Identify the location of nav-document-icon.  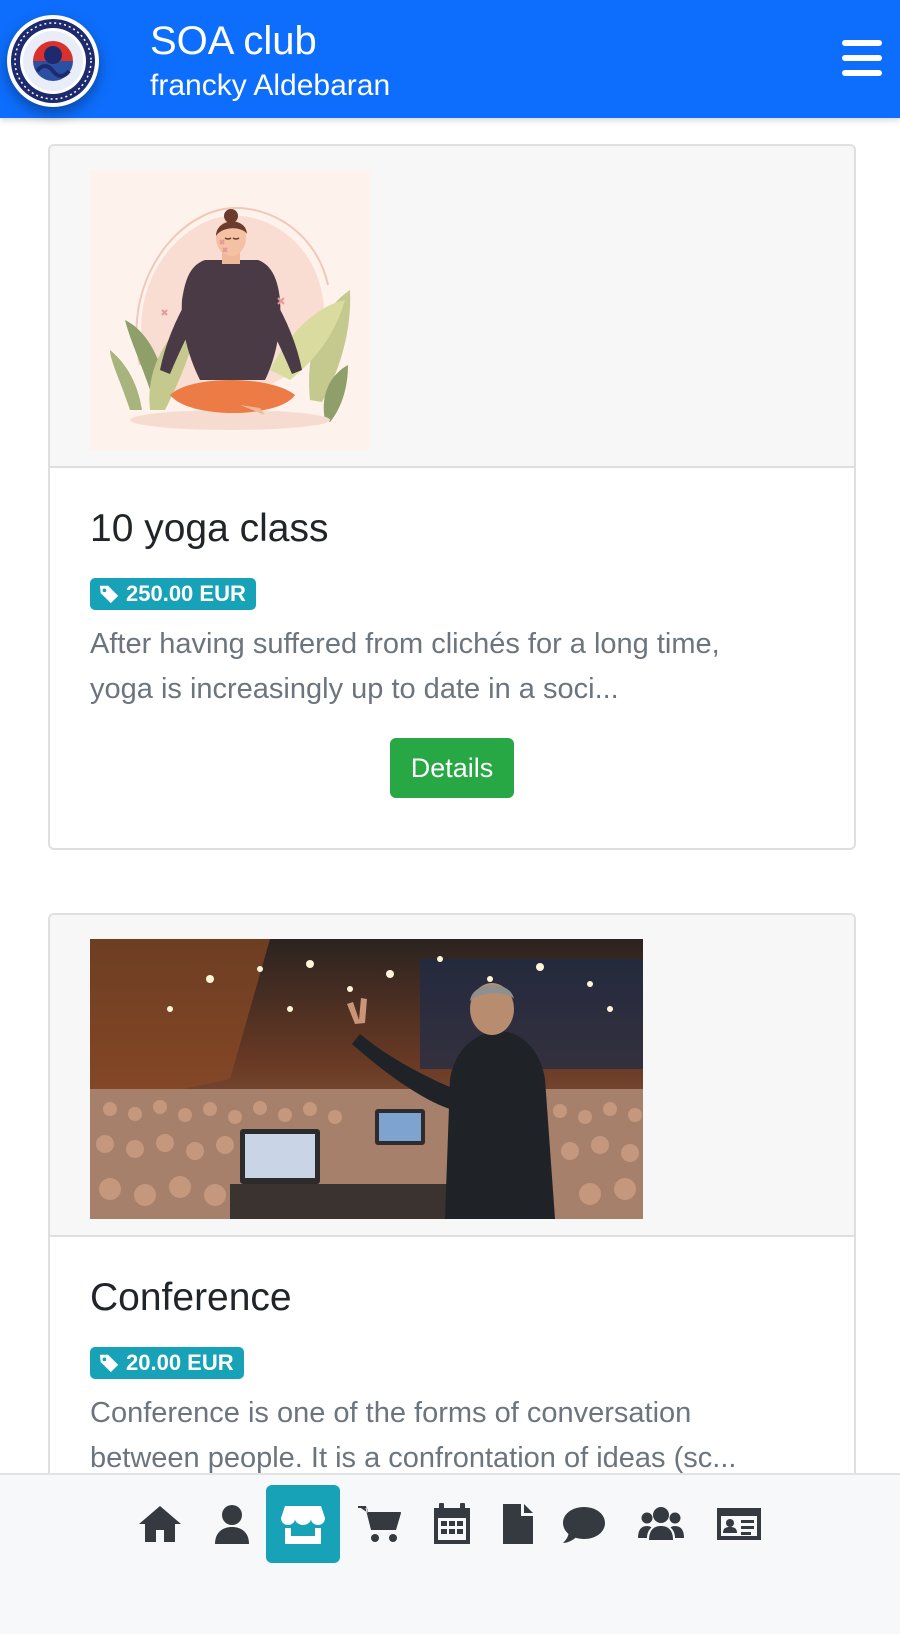
(517, 1524).